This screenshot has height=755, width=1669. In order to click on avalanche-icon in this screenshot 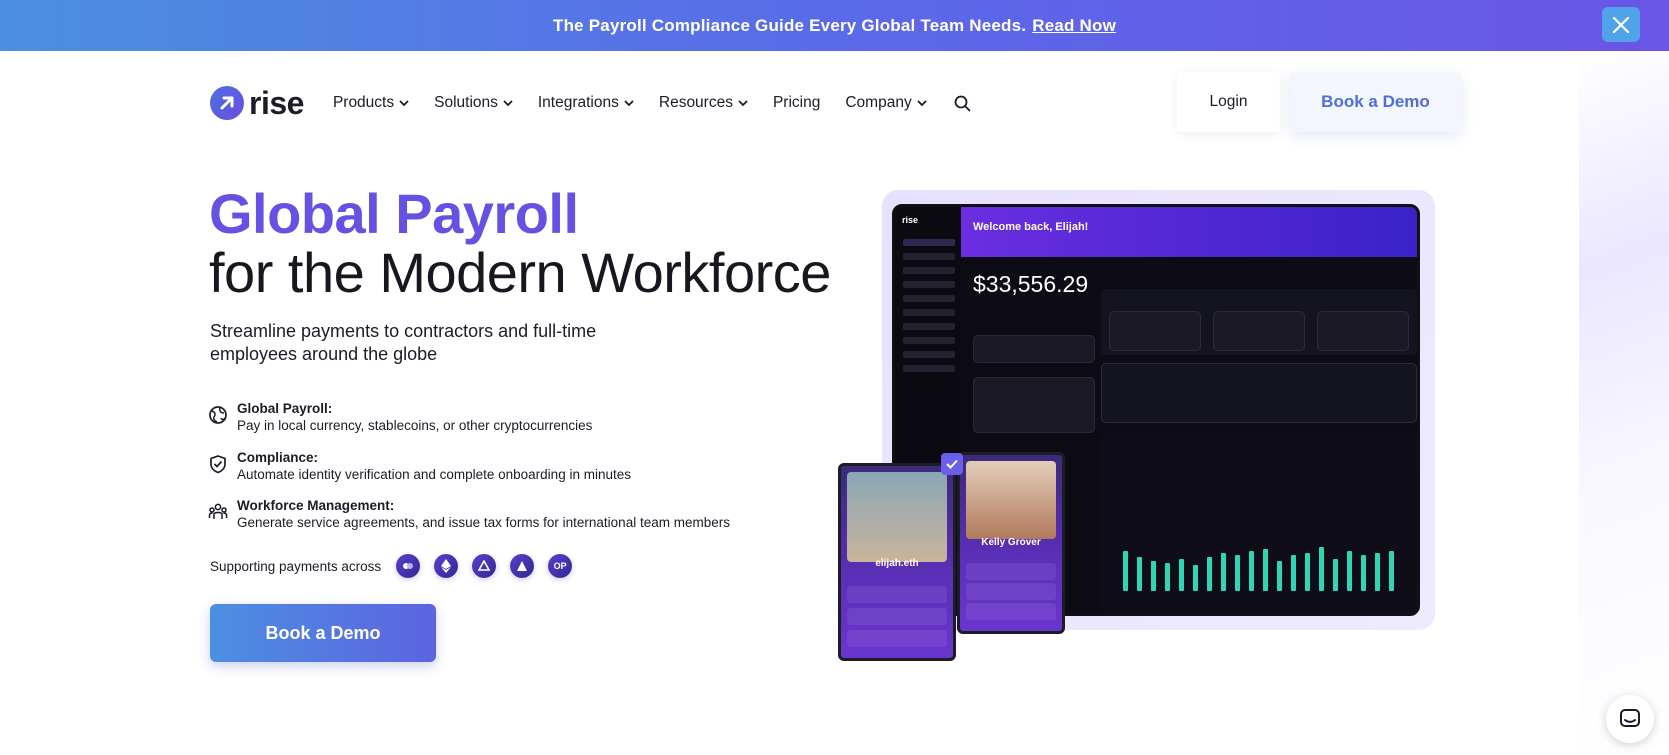, I will do `click(522, 566)`.